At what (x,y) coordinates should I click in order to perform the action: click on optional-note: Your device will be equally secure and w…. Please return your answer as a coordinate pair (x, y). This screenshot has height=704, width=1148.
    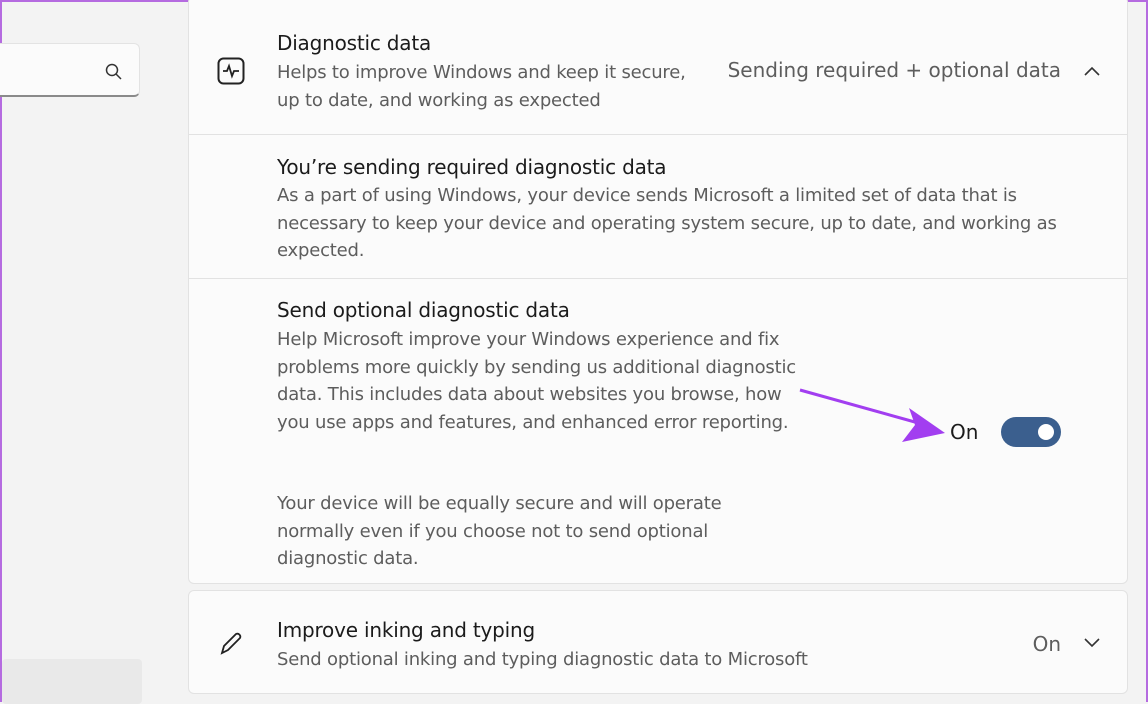
    Looking at the image, I should click on (499, 531).